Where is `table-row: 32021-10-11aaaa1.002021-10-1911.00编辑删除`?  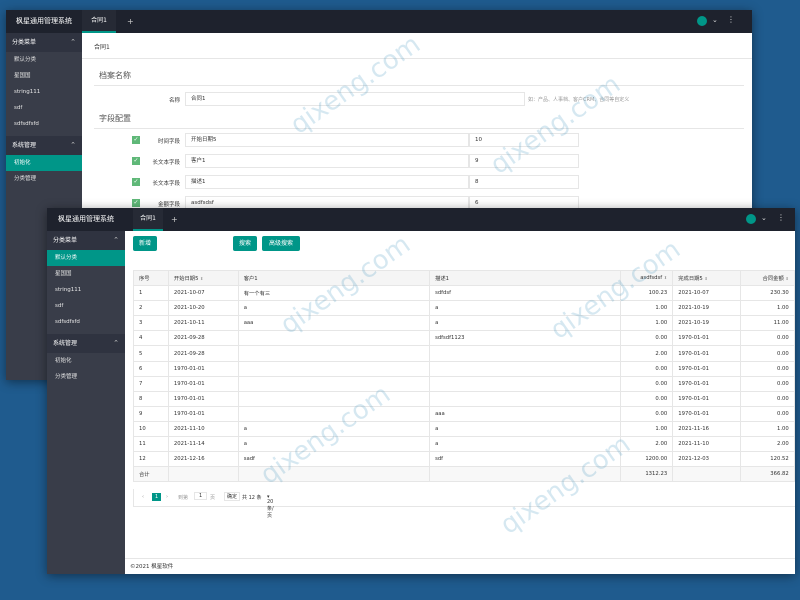
table-row: 32021-10-11aaaa1.002021-10-1911.00编辑删除 is located at coordinates (464, 323).